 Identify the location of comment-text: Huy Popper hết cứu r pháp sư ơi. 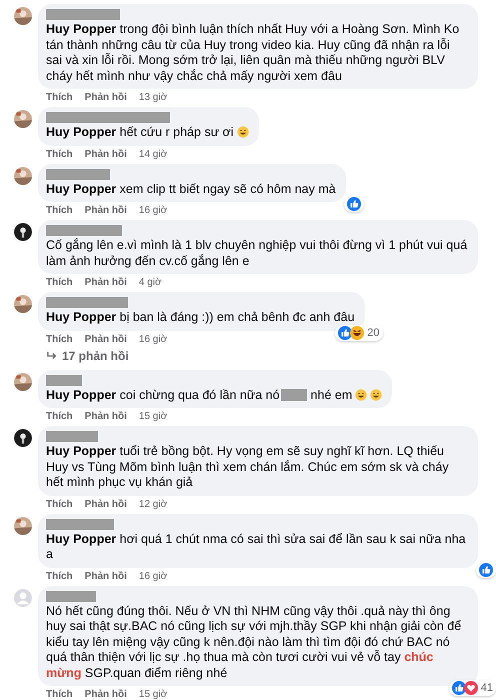
(140, 132).